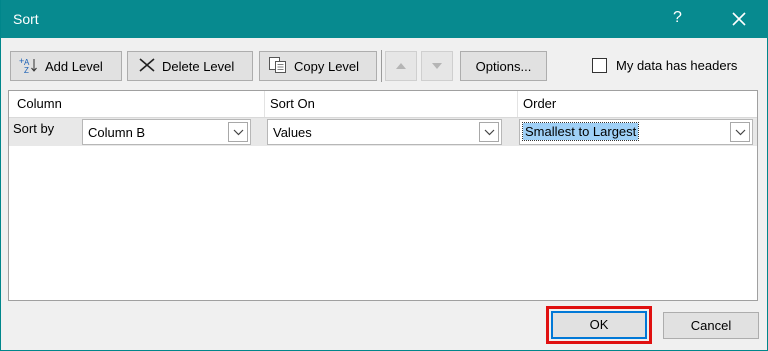 The height and width of the screenshot is (351, 768). I want to click on column-header-column: Column, so click(39, 103).